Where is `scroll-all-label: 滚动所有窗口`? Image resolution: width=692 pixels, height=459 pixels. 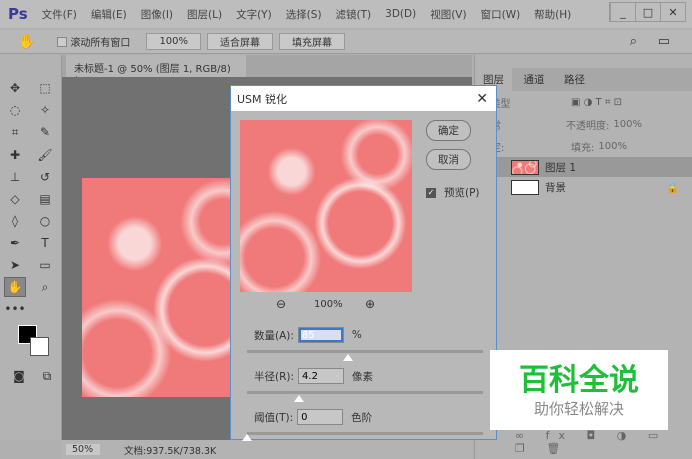 scroll-all-label: 滚动所有窗口 is located at coordinates (100, 43).